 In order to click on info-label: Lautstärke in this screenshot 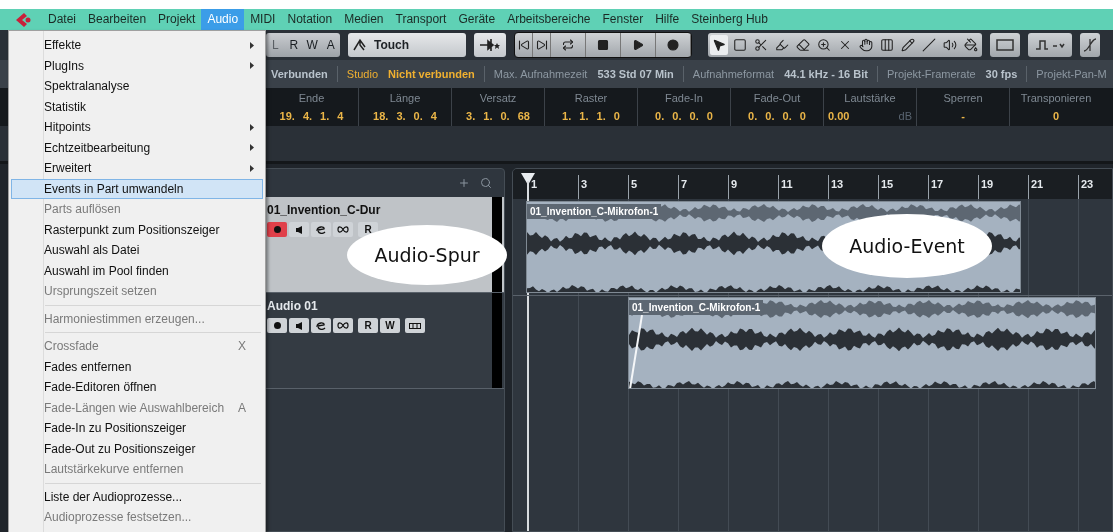, I will do `click(870, 98)`.